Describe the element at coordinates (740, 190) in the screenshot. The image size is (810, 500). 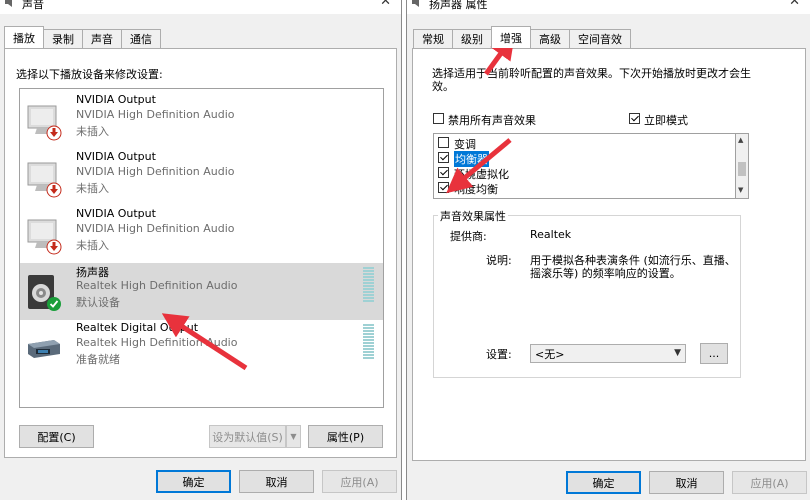
I see `scroll-down-icon: ▼` at that location.